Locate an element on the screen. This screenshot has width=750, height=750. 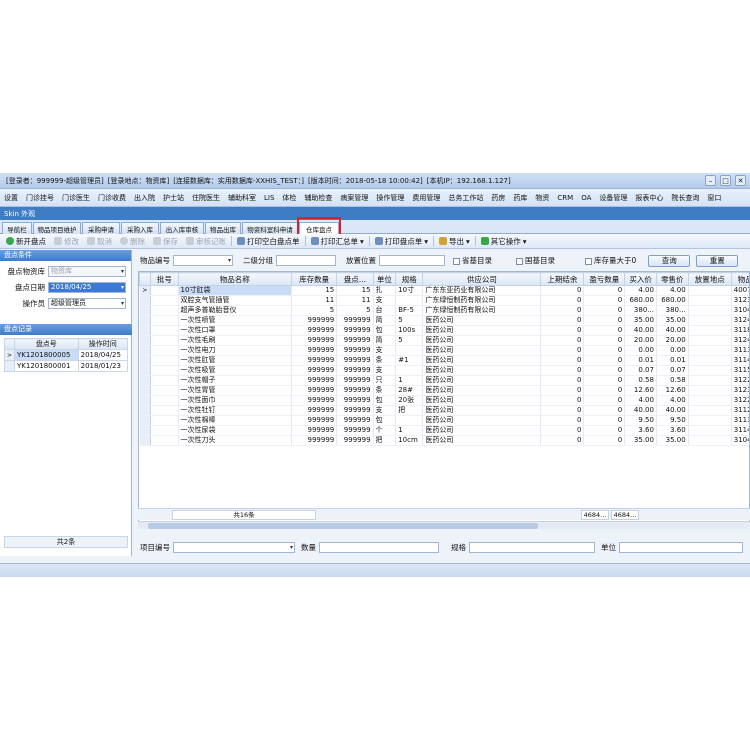
column-header: 盈亏数量 is located at coordinates (604, 279).